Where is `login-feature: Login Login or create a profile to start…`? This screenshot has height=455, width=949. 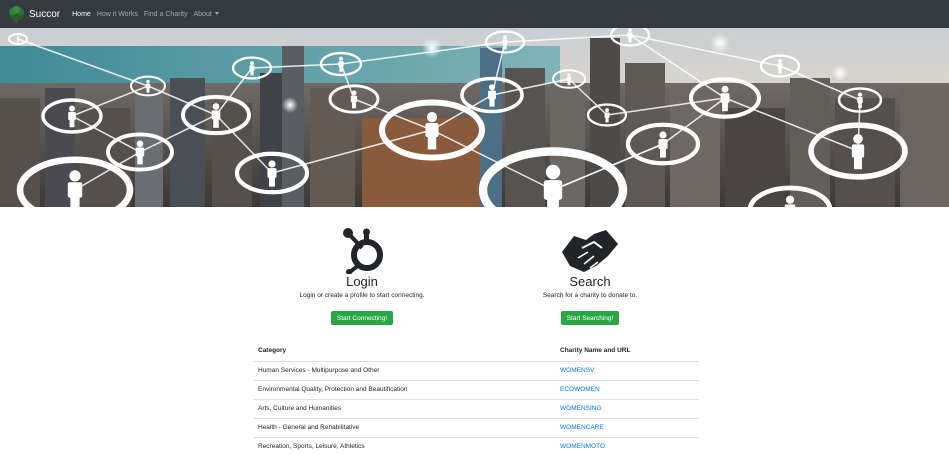
login-feature: Login Login or create a profile to start… is located at coordinates (362, 275).